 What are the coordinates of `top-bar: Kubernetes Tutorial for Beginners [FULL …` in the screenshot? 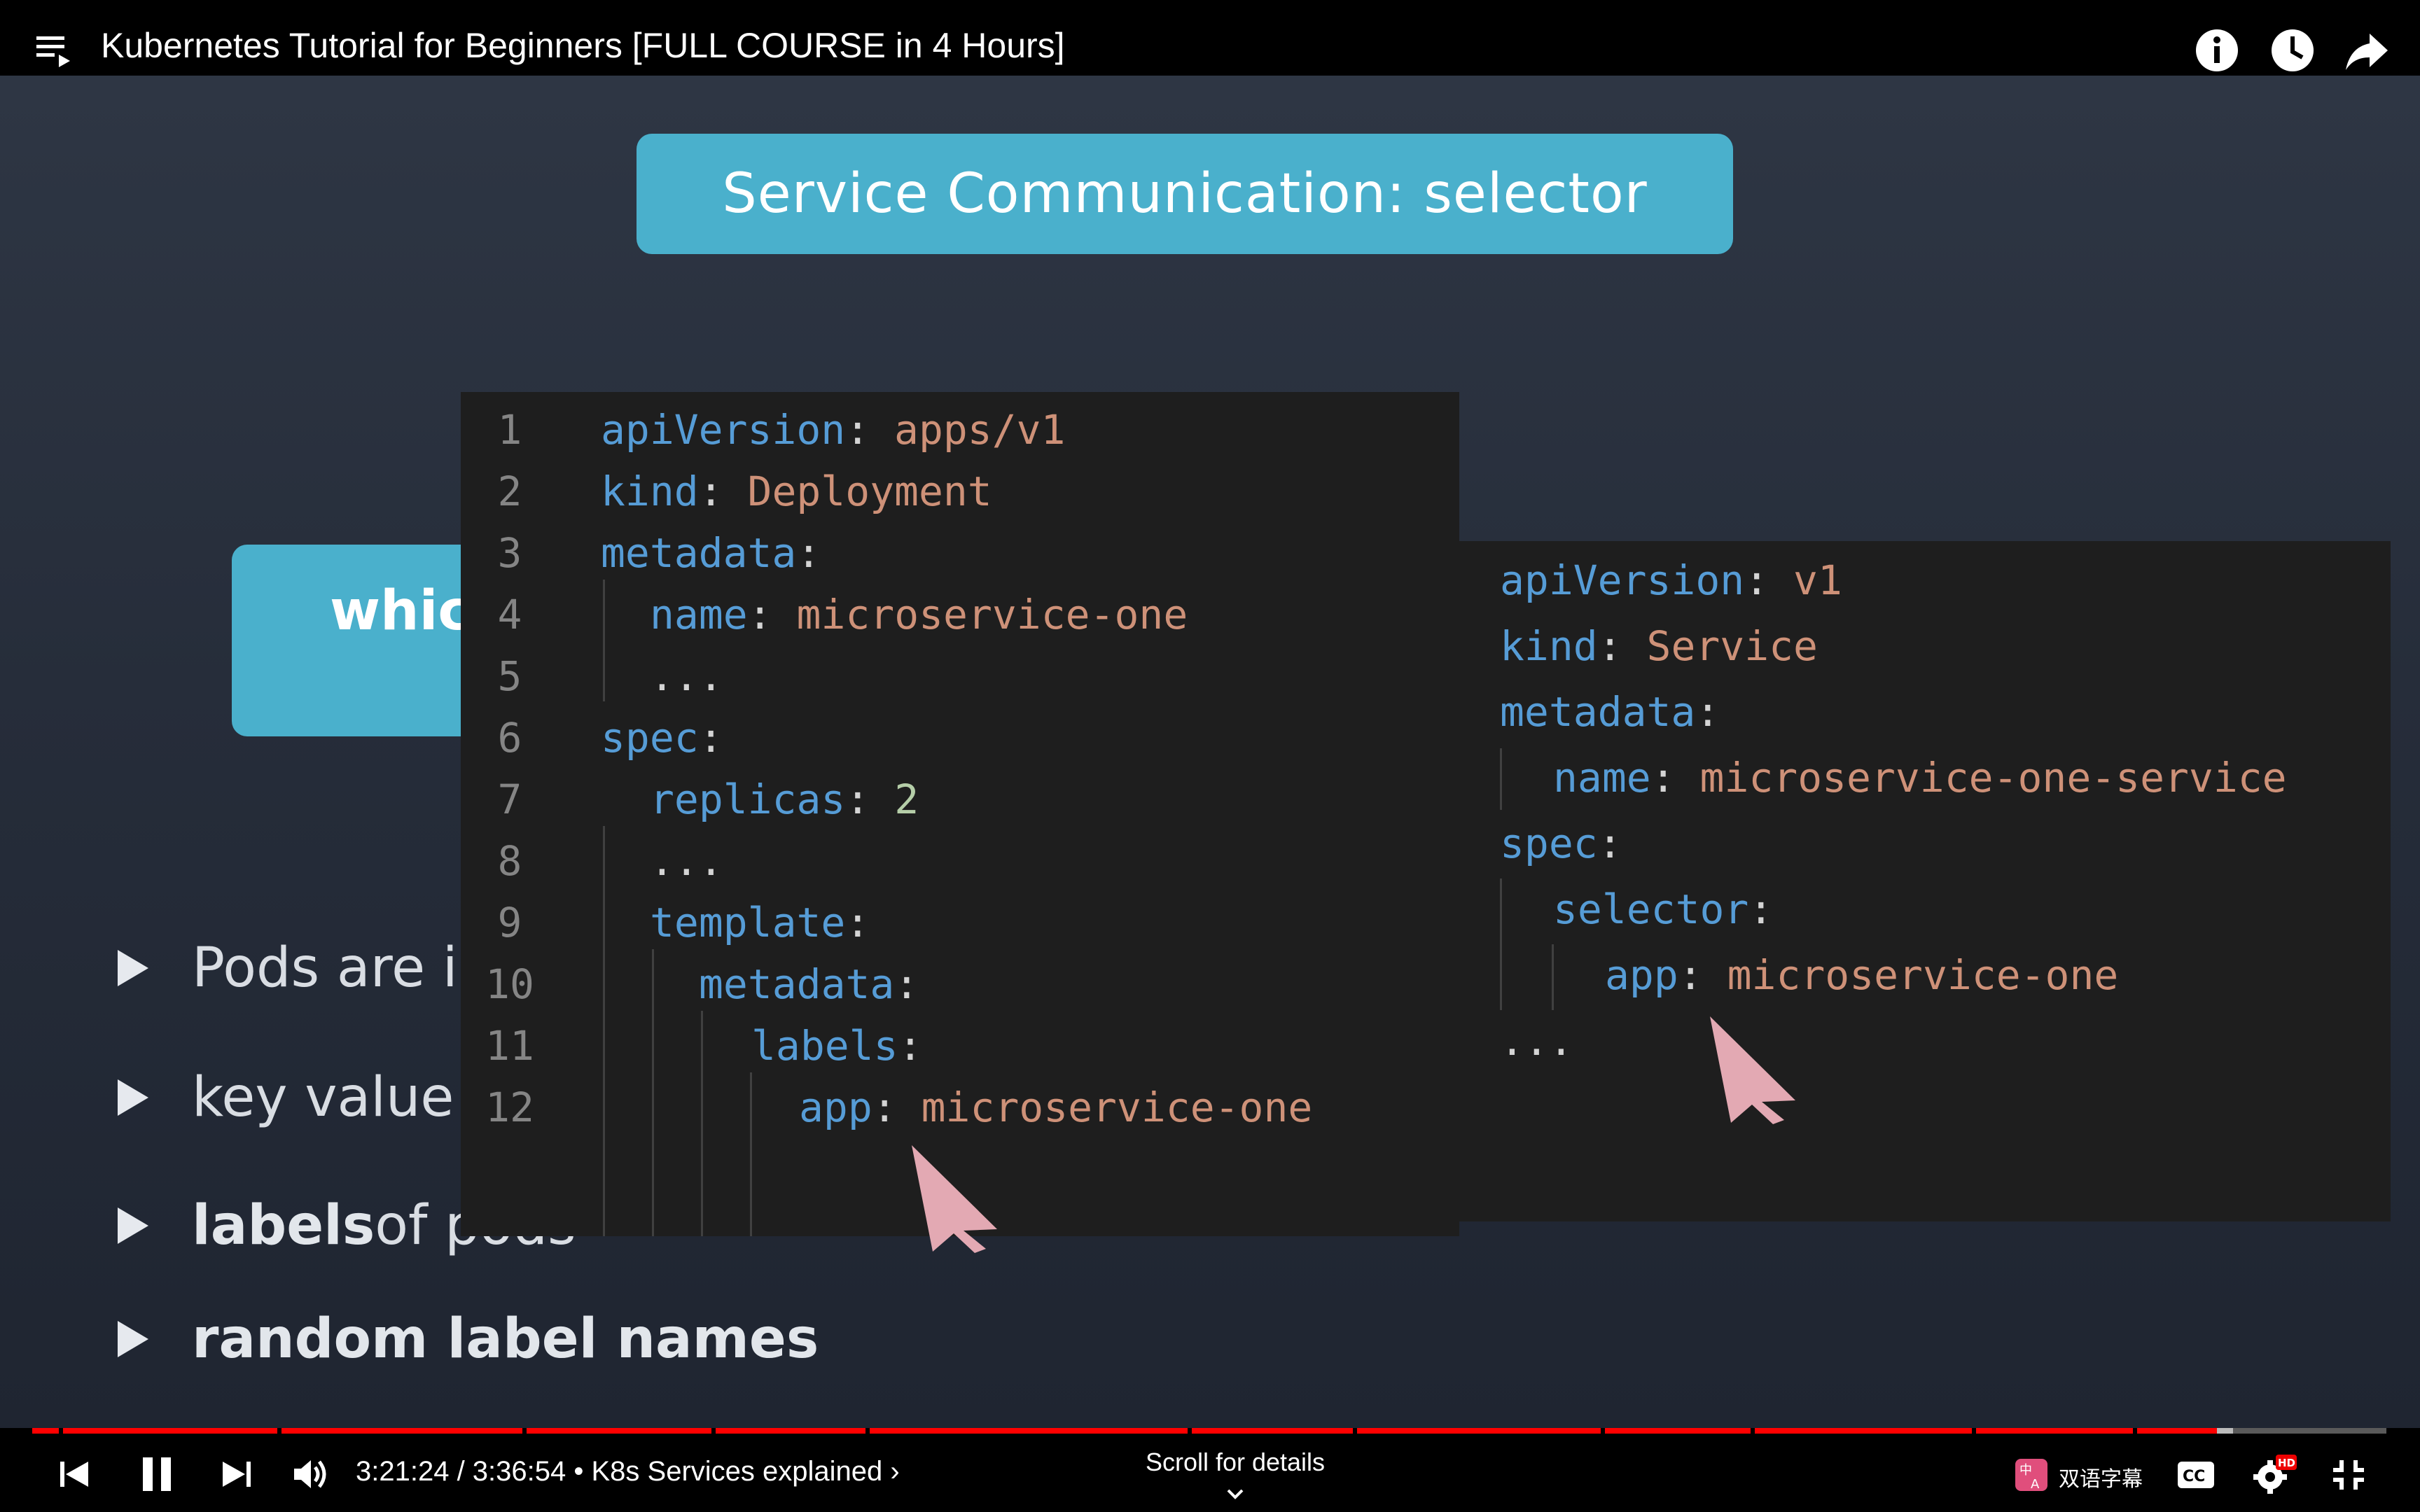 It's located at (1210, 38).